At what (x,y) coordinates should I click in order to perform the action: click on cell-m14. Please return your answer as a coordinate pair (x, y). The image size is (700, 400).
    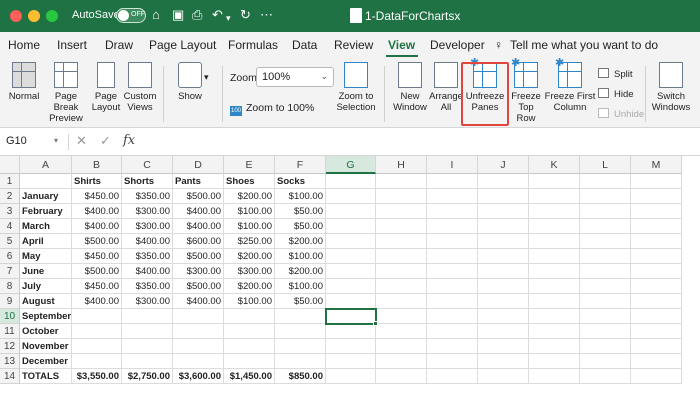
    Looking at the image, I should click on (656, 376).